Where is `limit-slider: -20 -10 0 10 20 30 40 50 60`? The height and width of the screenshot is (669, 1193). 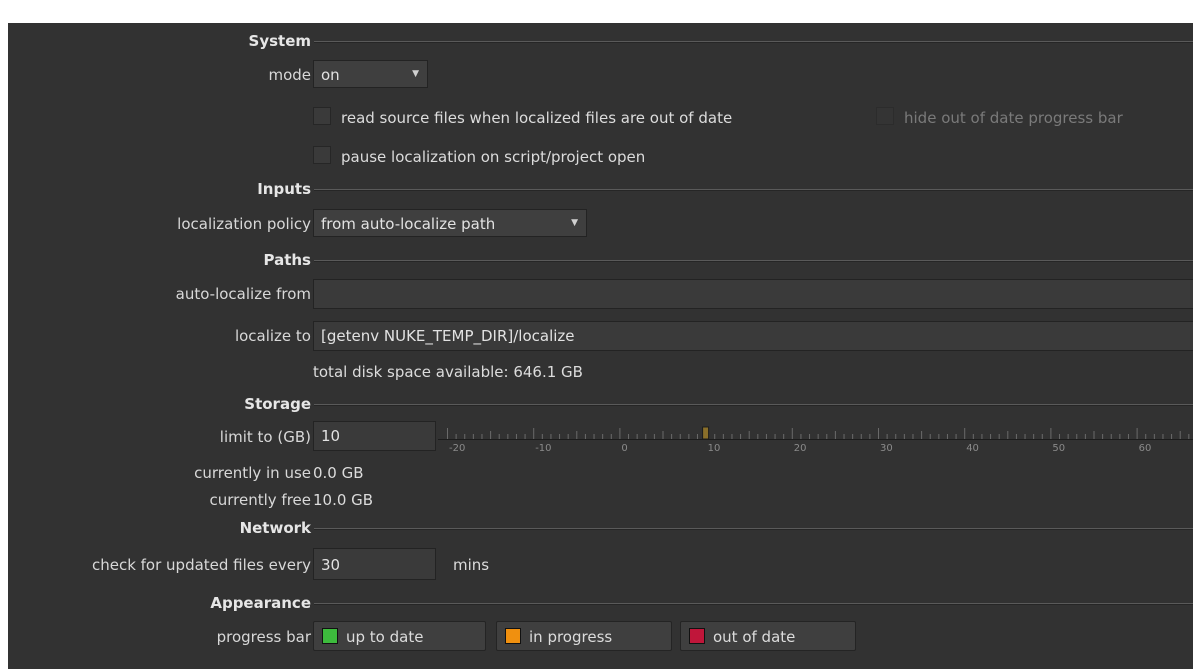 limit-slider: -20 -10 0 10 20 30 40 50 60 is located at coordinates (815, 437).